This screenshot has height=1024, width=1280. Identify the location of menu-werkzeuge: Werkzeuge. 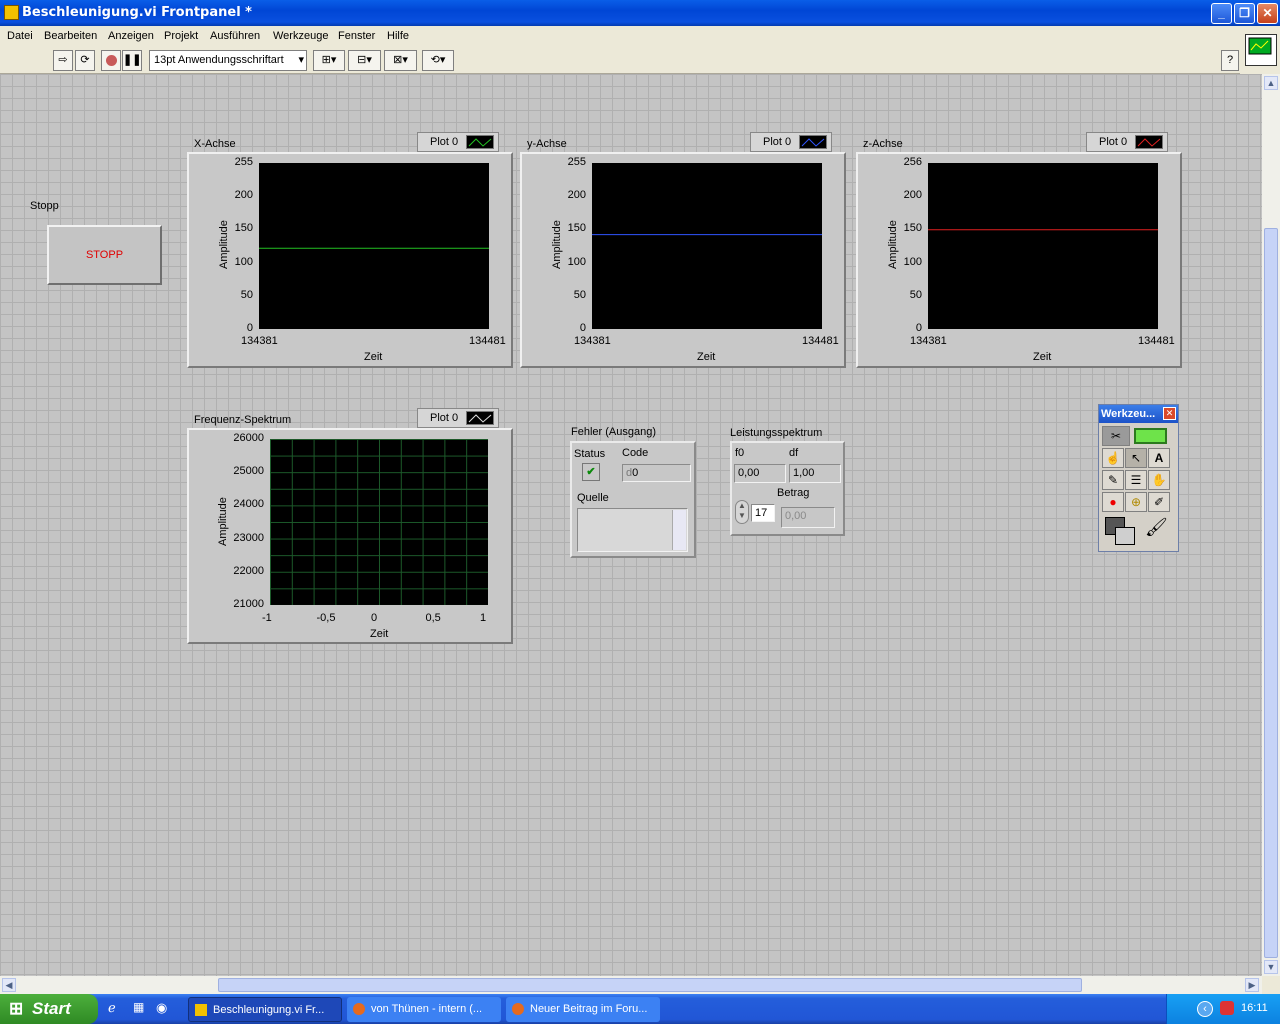
(300, 36).